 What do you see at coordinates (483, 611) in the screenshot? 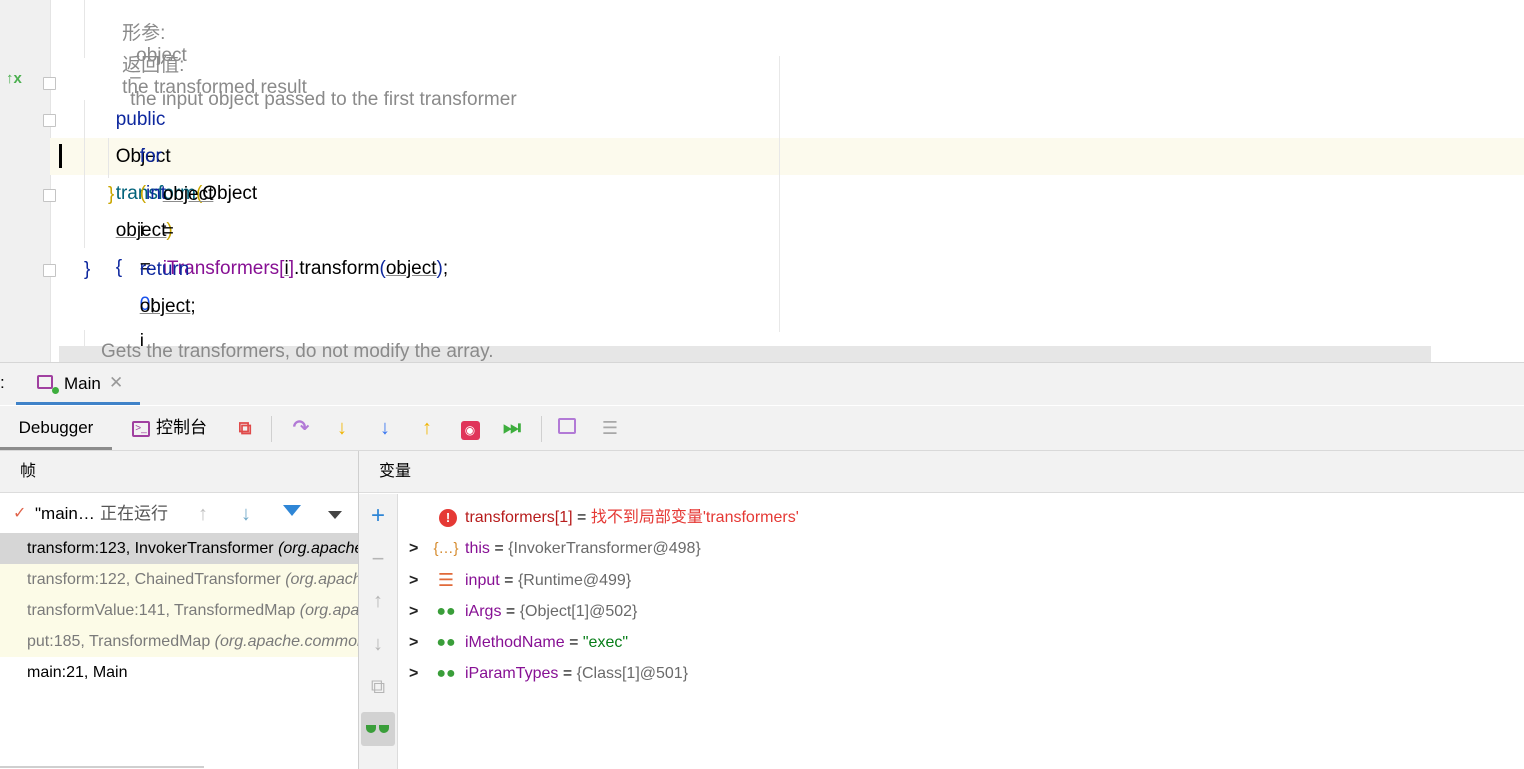
I see `variable-name: iArgs` at bounding box center [483, 611].